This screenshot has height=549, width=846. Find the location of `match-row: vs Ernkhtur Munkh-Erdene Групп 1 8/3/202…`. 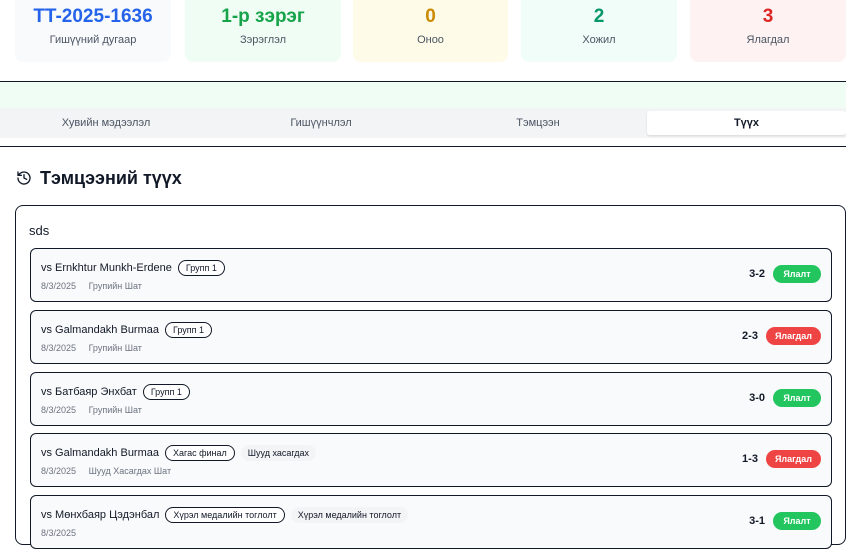

match-row: vs Ernkhtur Munkh-Erdene Групп 1 8/3/202… is located at coordinates (431, 275).